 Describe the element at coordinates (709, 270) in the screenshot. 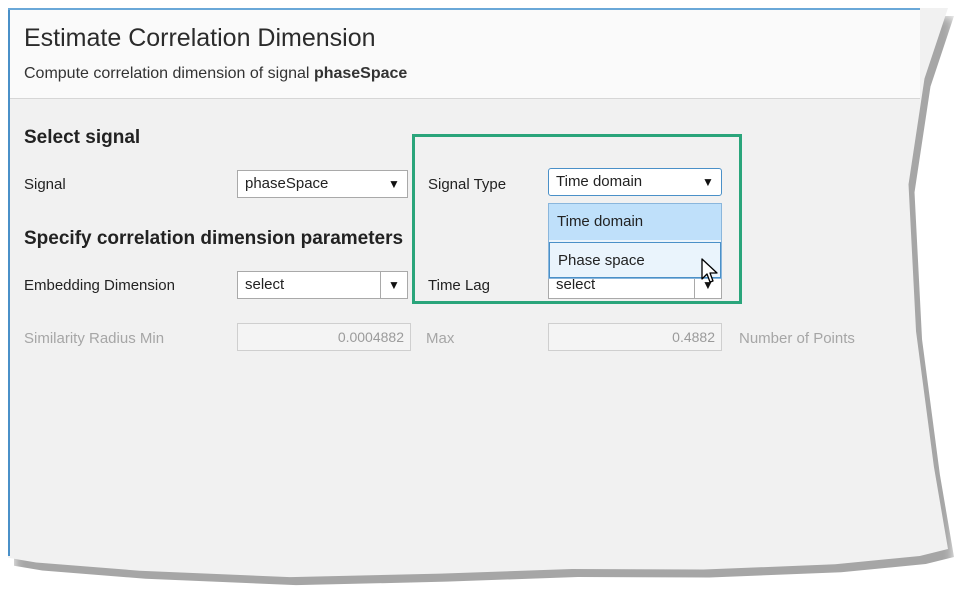

I see `pointer-cursor-icon` at that location.